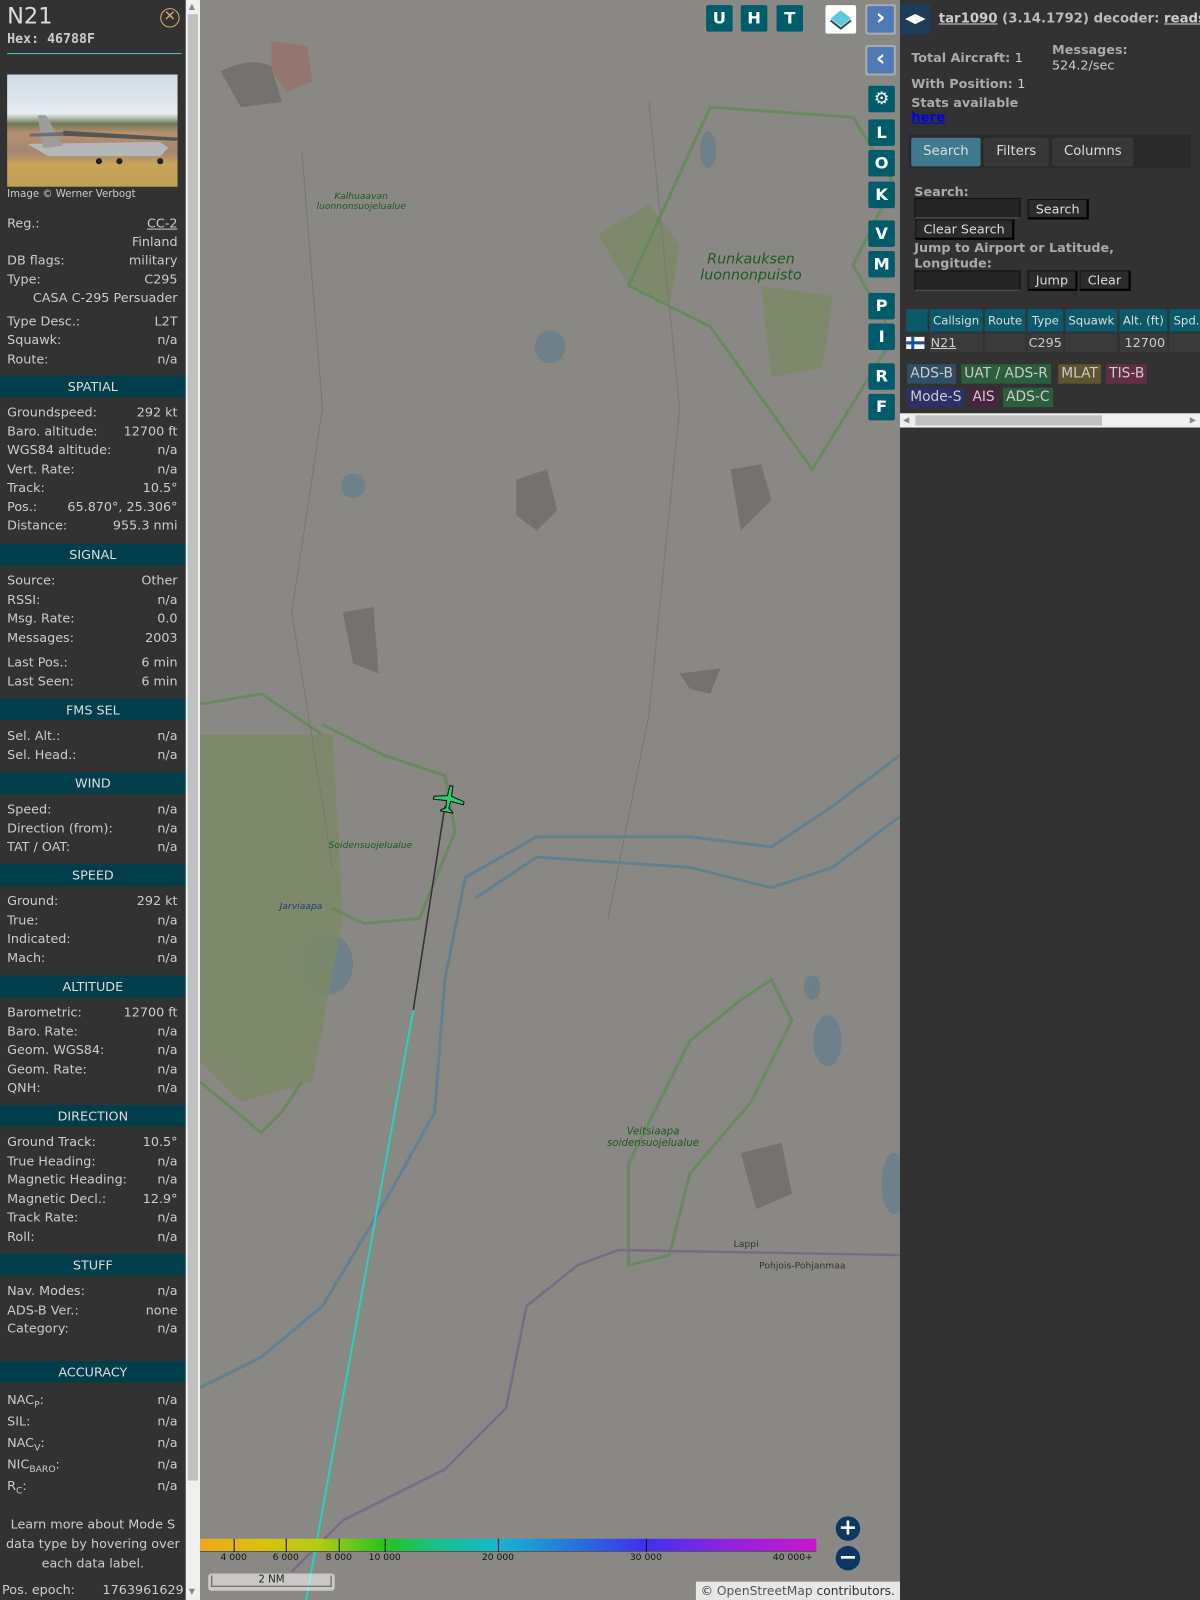 Image resolution: width=1200 pixels, height=1600 pixels. I want to click on map-button-f: F, so click(881, 407).